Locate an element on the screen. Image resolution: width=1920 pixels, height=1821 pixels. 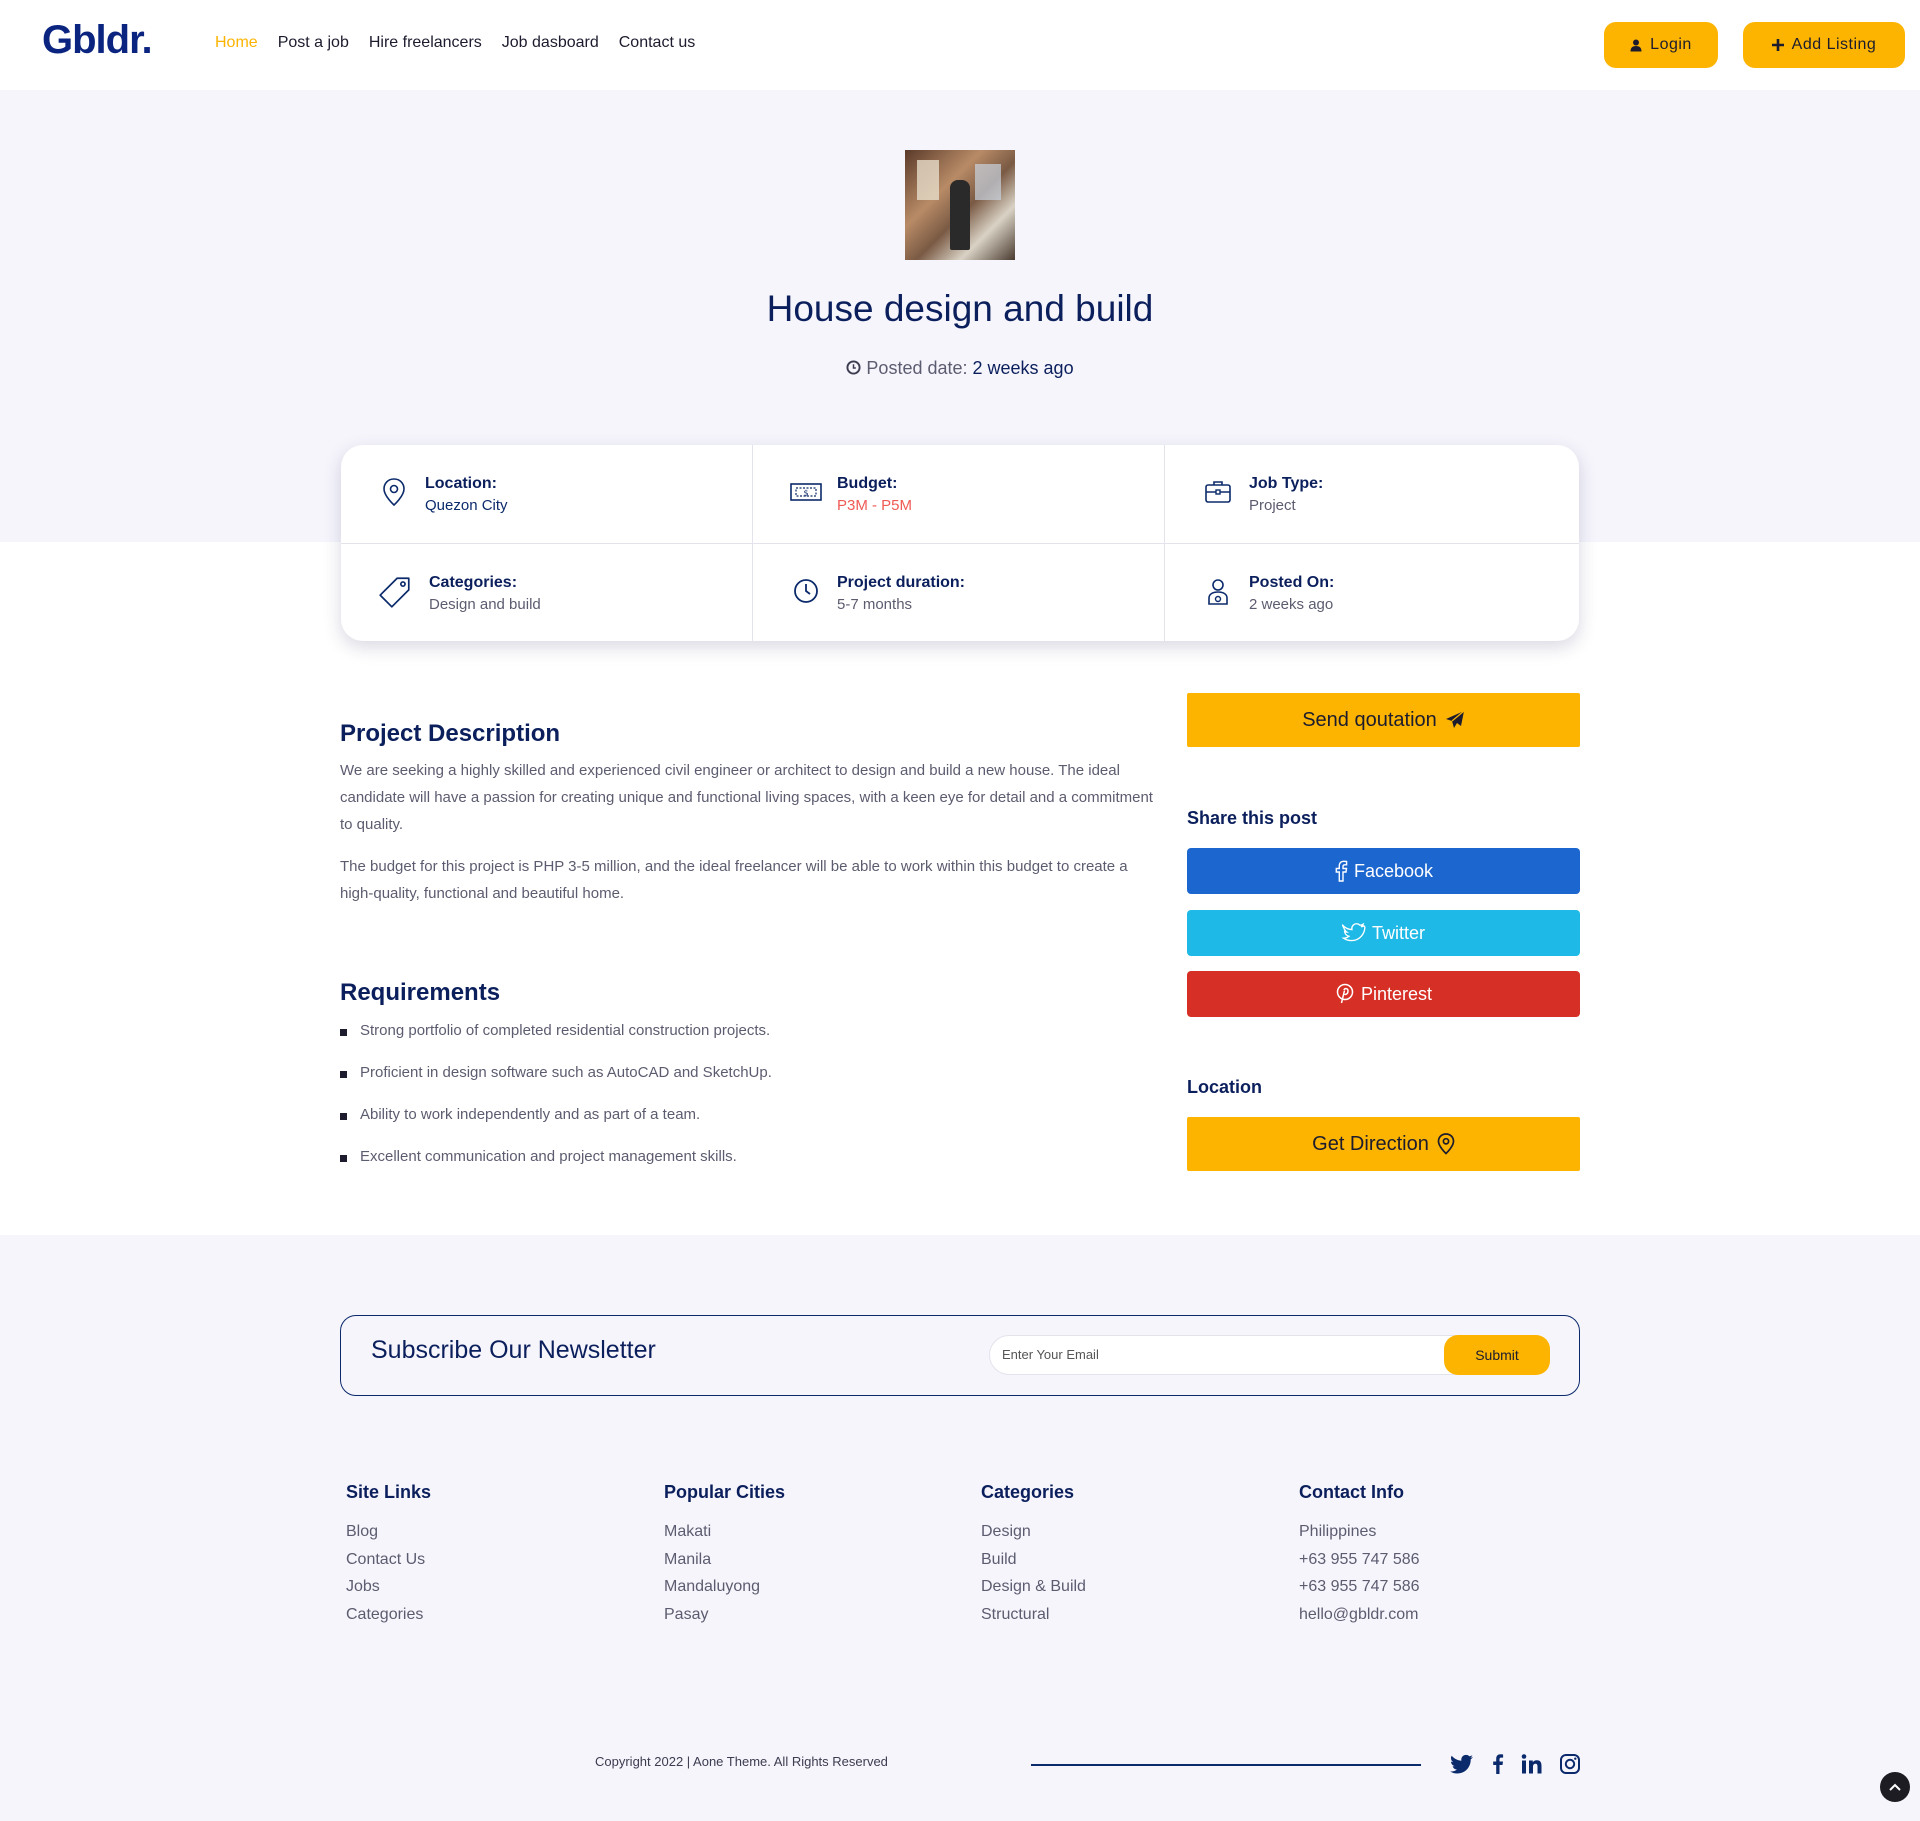
nav-hire-freelancers: Hire freelancers is located at coordinates (425, 43).